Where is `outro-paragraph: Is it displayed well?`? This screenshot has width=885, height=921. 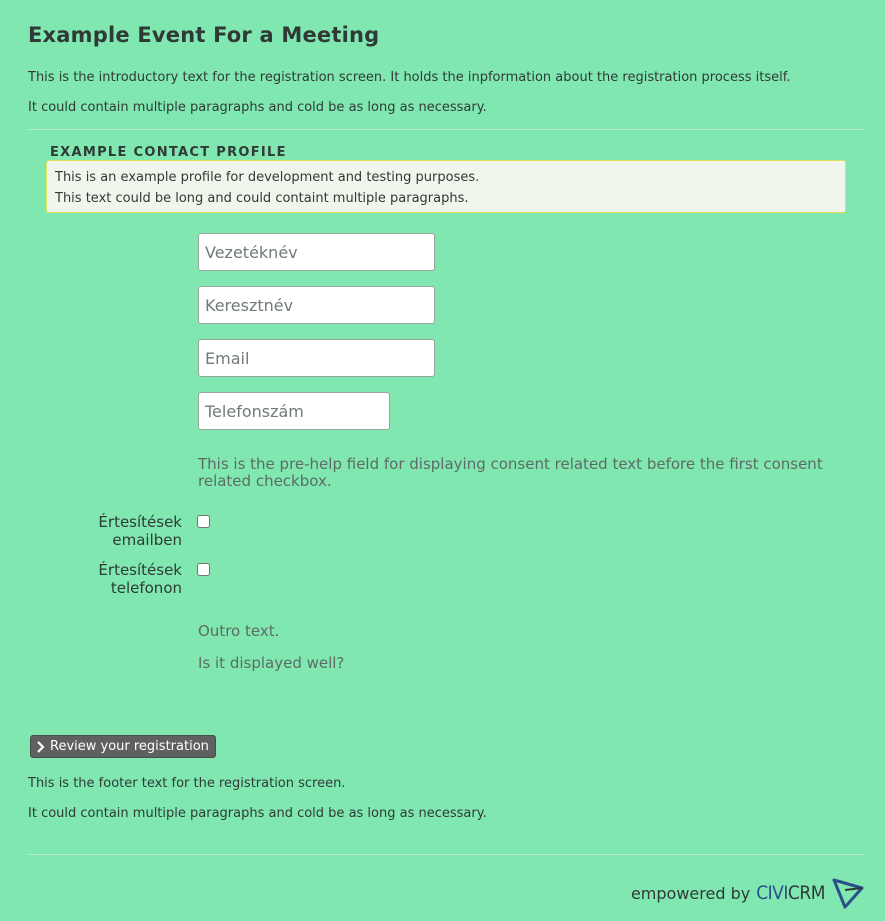
outro-paragraph: Is it displayed well? is located at coordinates (271, 663).